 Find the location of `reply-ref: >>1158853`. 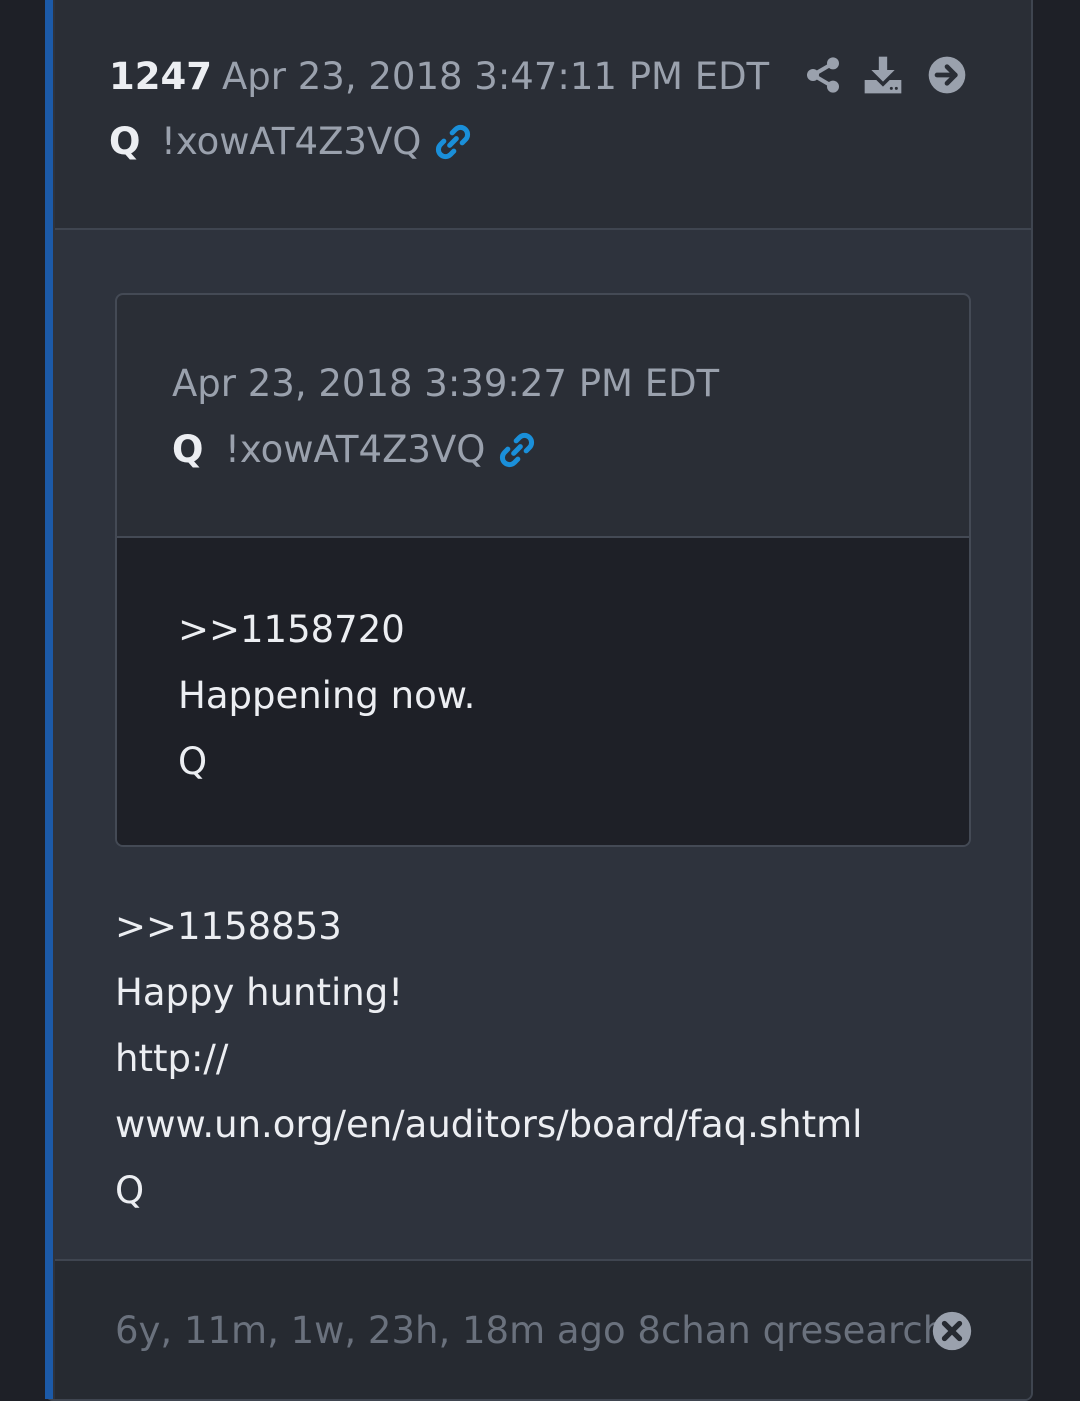

reply-ref: >>1158853 is located at coordinates (228, 926).